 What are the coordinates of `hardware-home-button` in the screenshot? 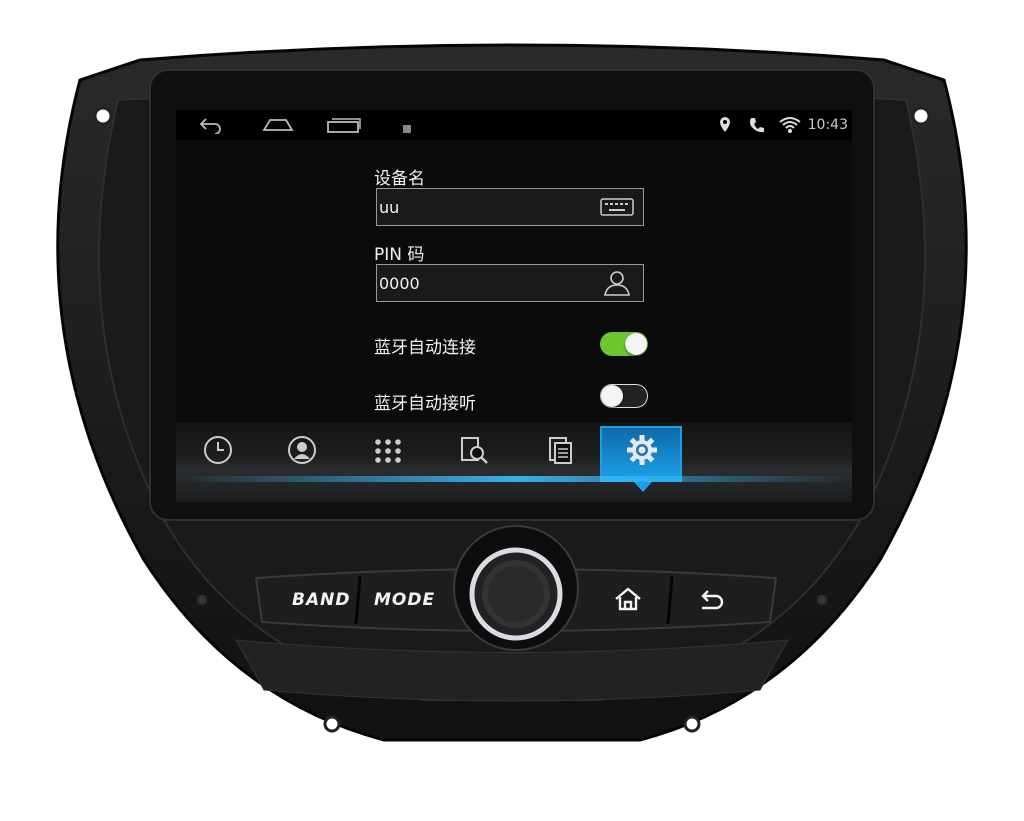 It's located at (630, 600).